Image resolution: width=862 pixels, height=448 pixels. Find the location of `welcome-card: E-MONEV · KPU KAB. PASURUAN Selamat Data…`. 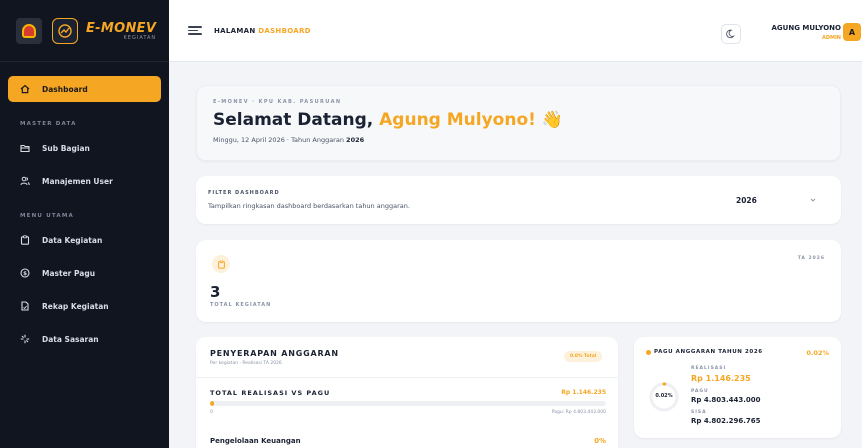

welcome-card: E-MONEV · KPU KAB. PASURUAN Selamat Data… is located at coordinates (518, 123).